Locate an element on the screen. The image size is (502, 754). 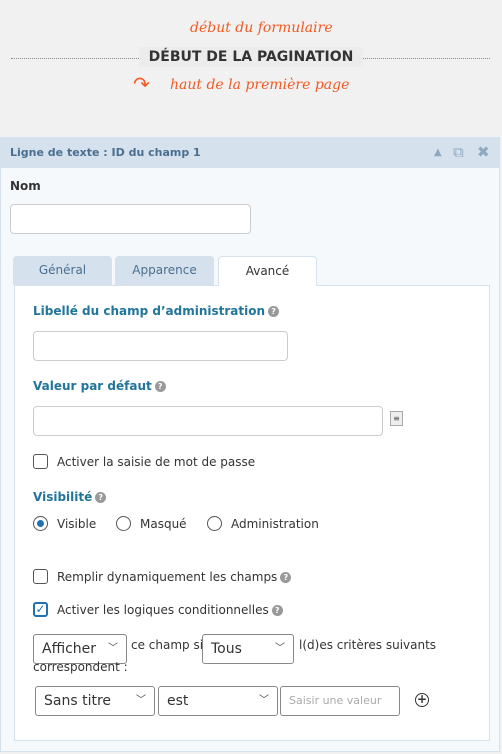
conditional-label: Activer les logiques conditionnelles? is located at coordinates (170, 610).